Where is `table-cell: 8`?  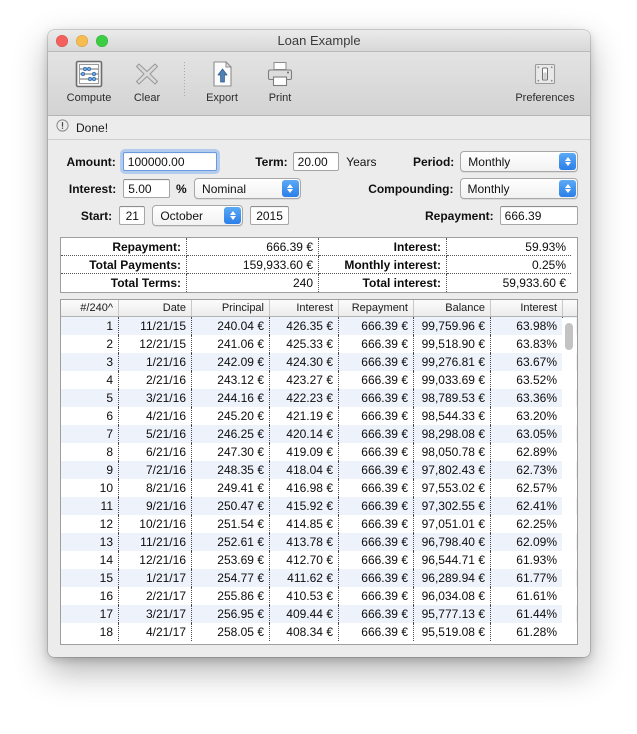 table-cell: 8 is located at coordinates (90, 452).